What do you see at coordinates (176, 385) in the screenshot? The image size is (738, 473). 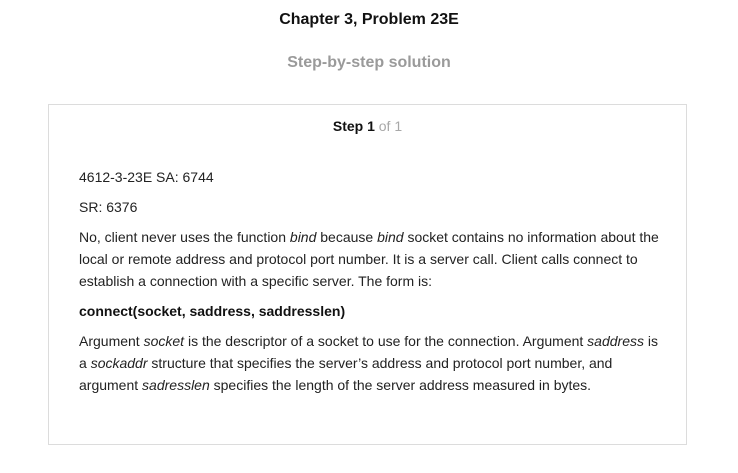 I see `italic-term: sadresslen` at bounding box center [176, 385].